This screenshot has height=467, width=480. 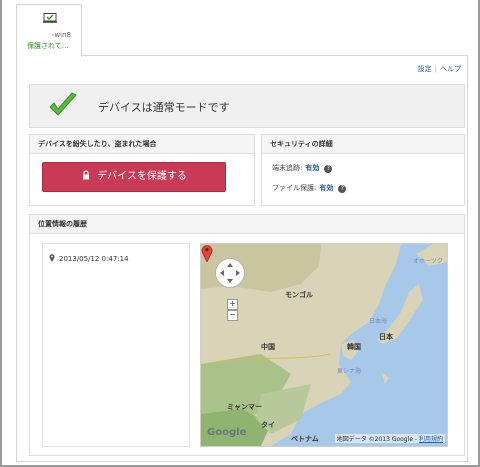 I want to click on location-history-list: 2013/05/12 0:47:14, so click(x=116, y=345).